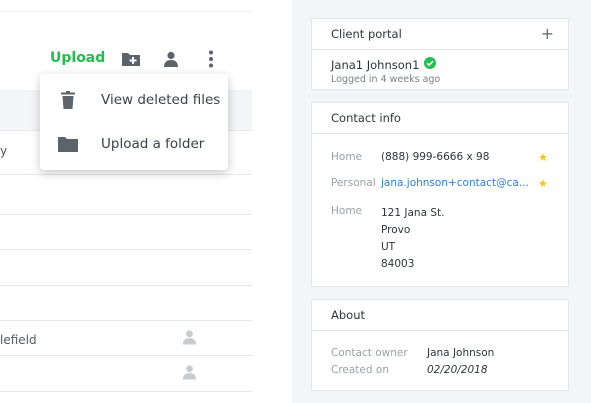 The image size is (591, 403). What do you see at coordinates (366, 34) in the screenshot?
I see `card-title: Client portal` at bounding box center [366, 34].